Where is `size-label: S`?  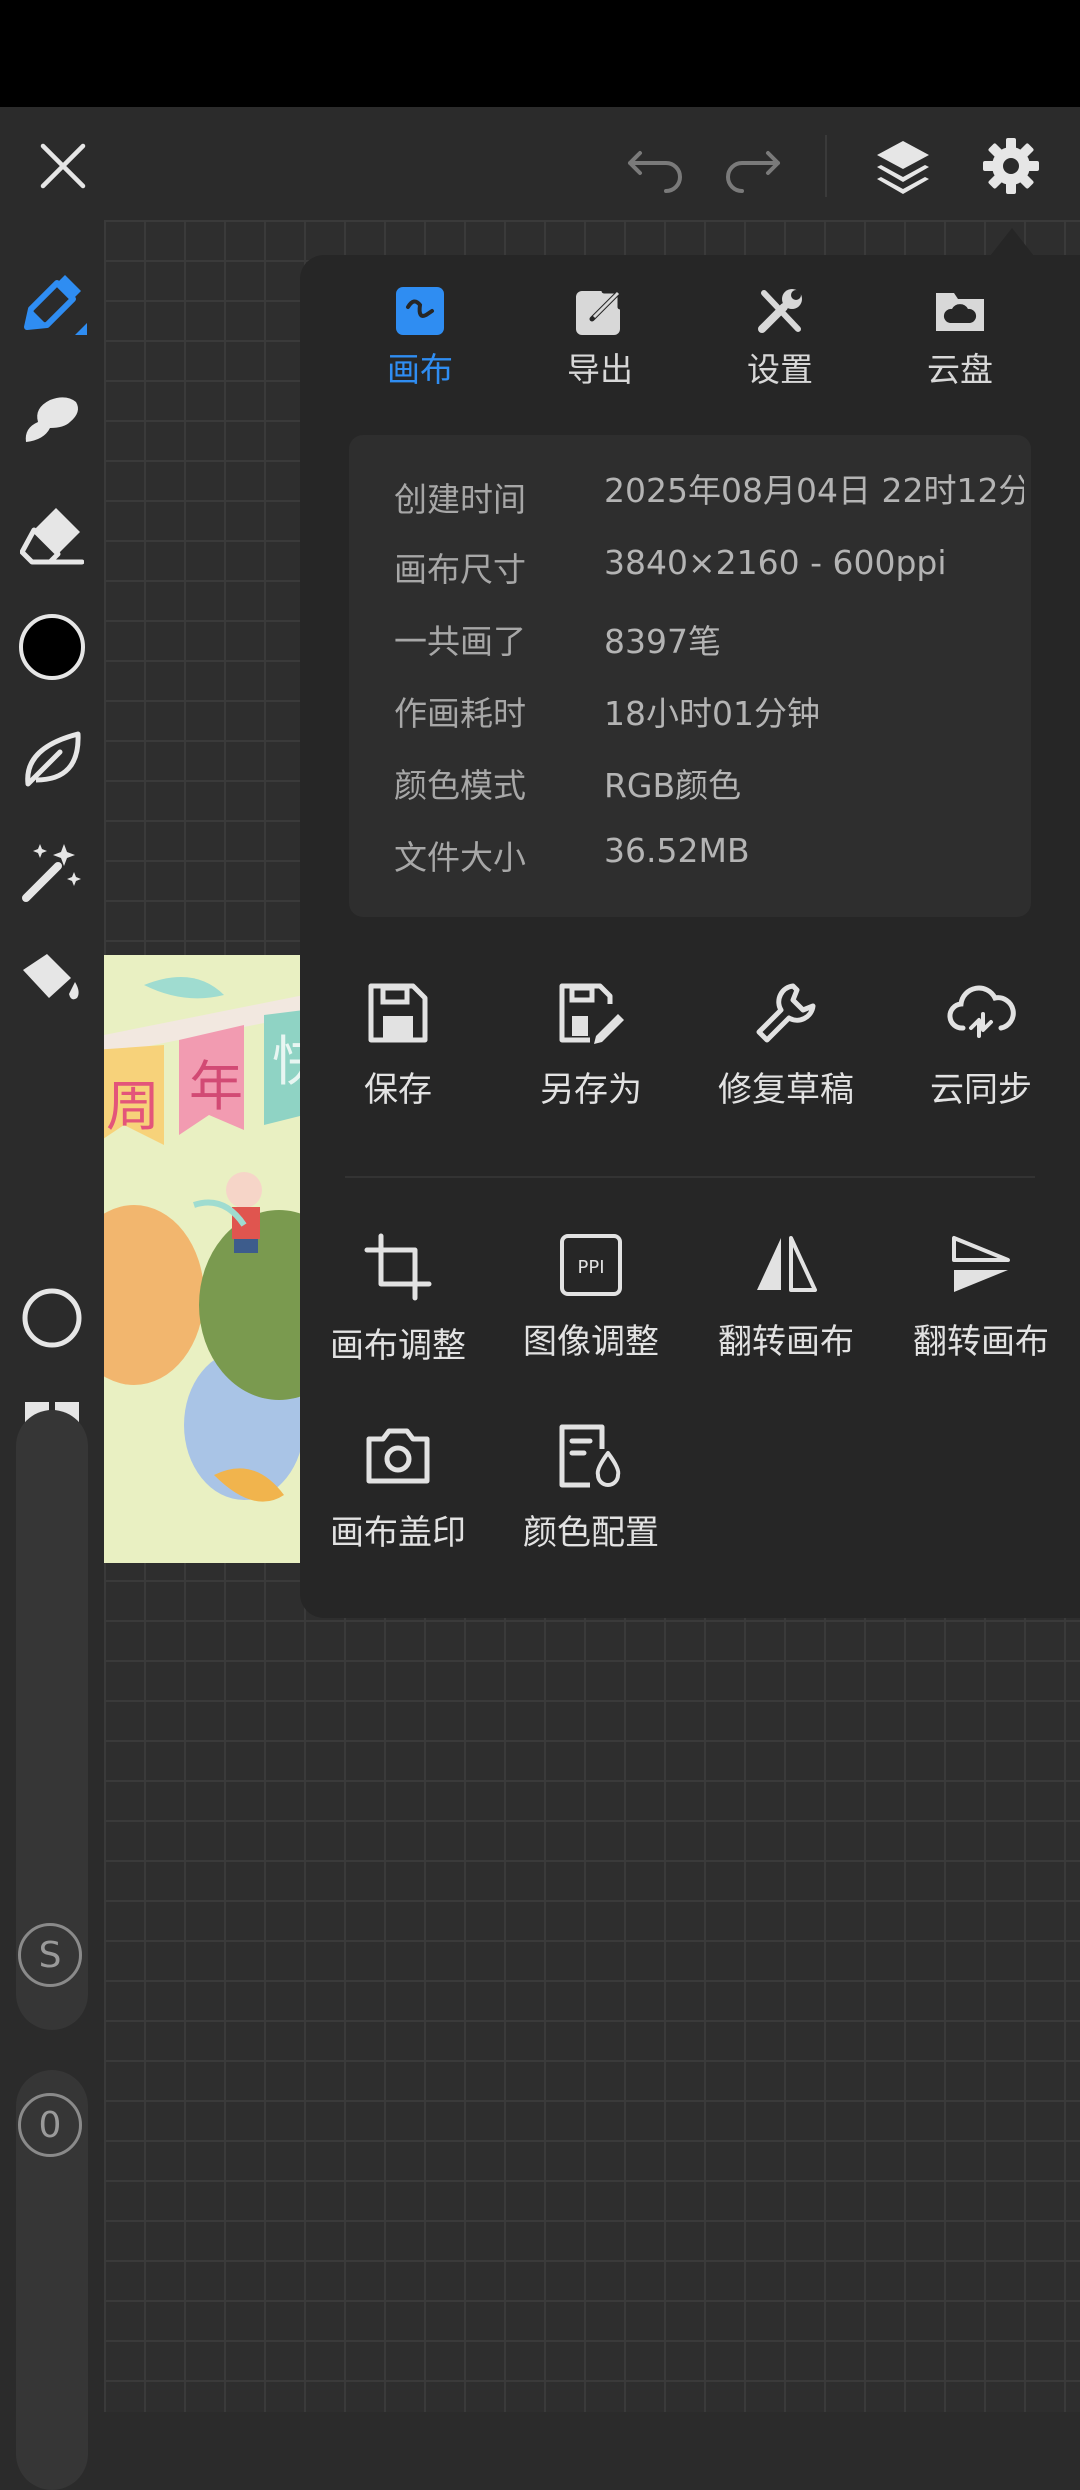 size-label: S is located at coordinates (50, 1955).